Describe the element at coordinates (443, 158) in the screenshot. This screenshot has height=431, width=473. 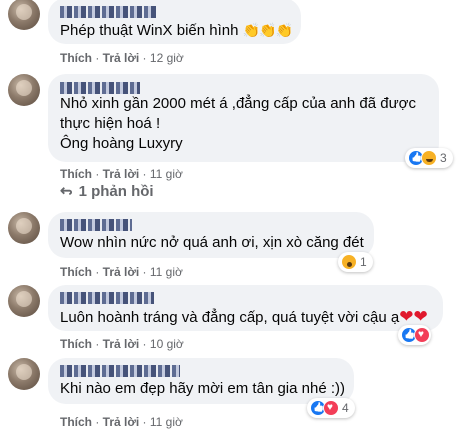
I see `reaction-count: 3` at that location.